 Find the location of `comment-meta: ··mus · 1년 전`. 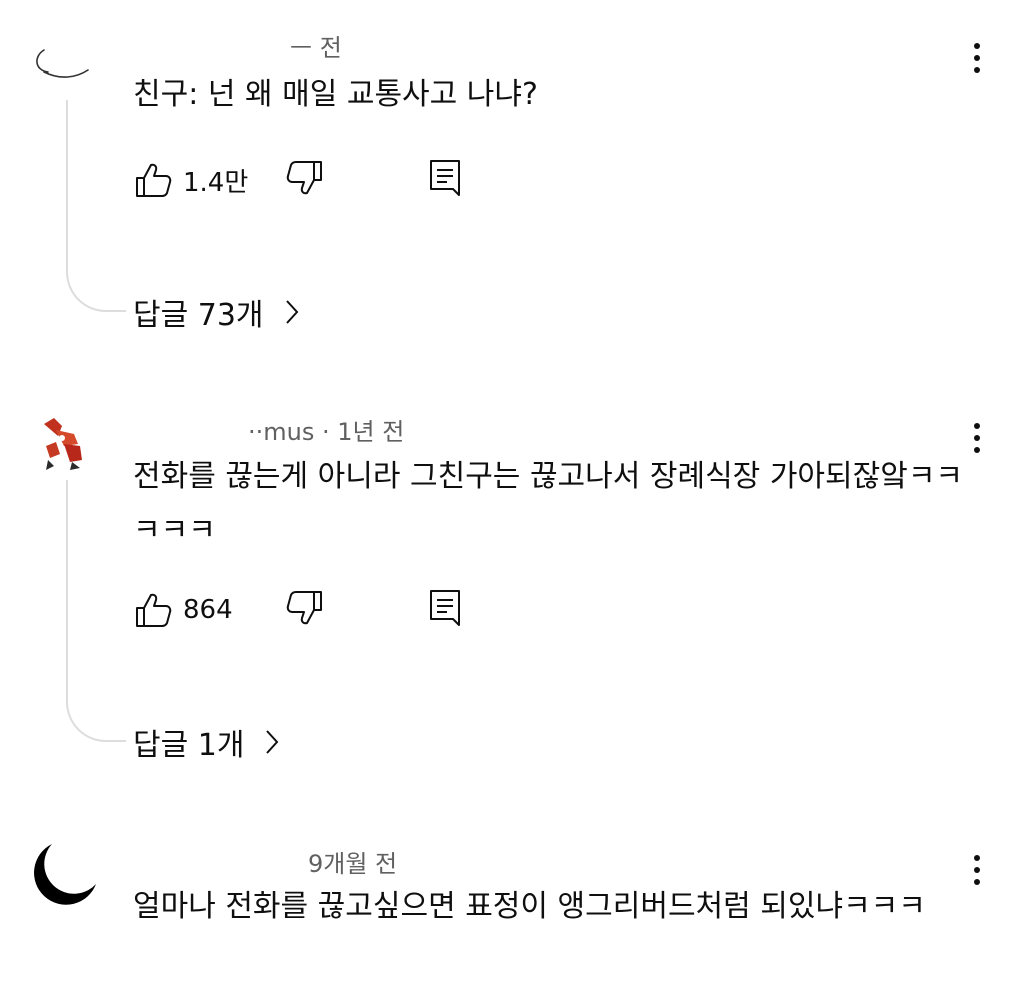

comment-meta: ··mus · 1년 전 is located at coordinates (326, 432).